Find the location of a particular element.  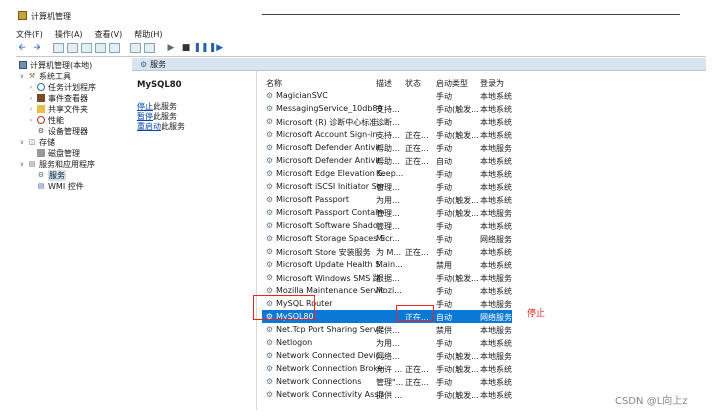

show-hide-tree-icon is located at coordinates (72, 48).